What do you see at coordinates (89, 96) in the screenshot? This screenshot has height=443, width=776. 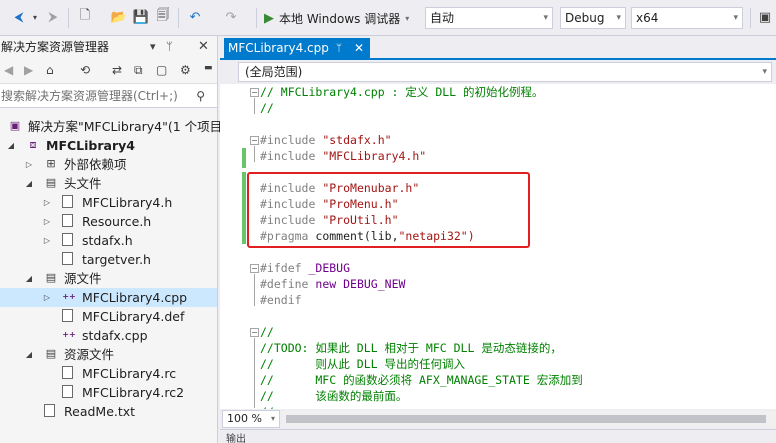 I see `search-placeholder: 搜索解决方案资源管理器(Ctrl+;)` at bounding box center [89, 96].